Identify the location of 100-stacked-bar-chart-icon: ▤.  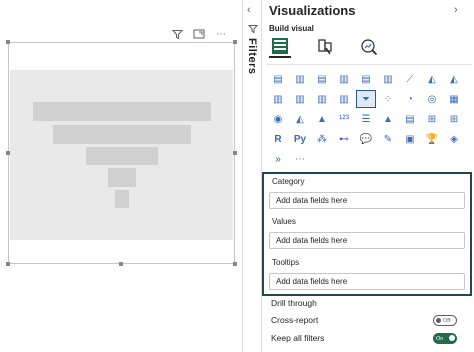
(366, 79).